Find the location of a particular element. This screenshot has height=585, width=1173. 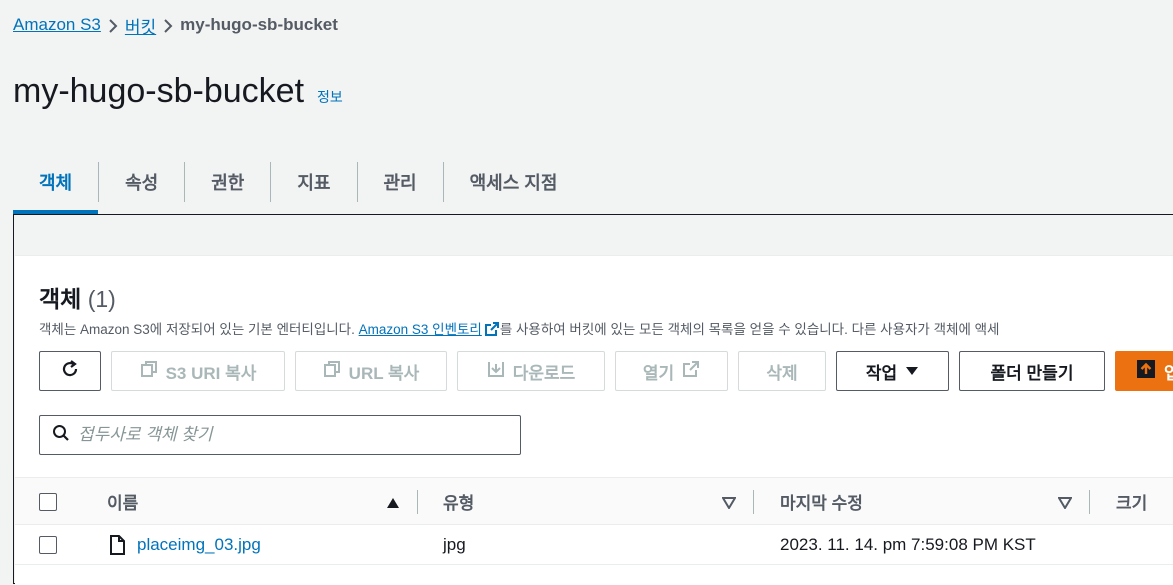

objects-heading: 객체 (1) is located at coordinates (77, 297).